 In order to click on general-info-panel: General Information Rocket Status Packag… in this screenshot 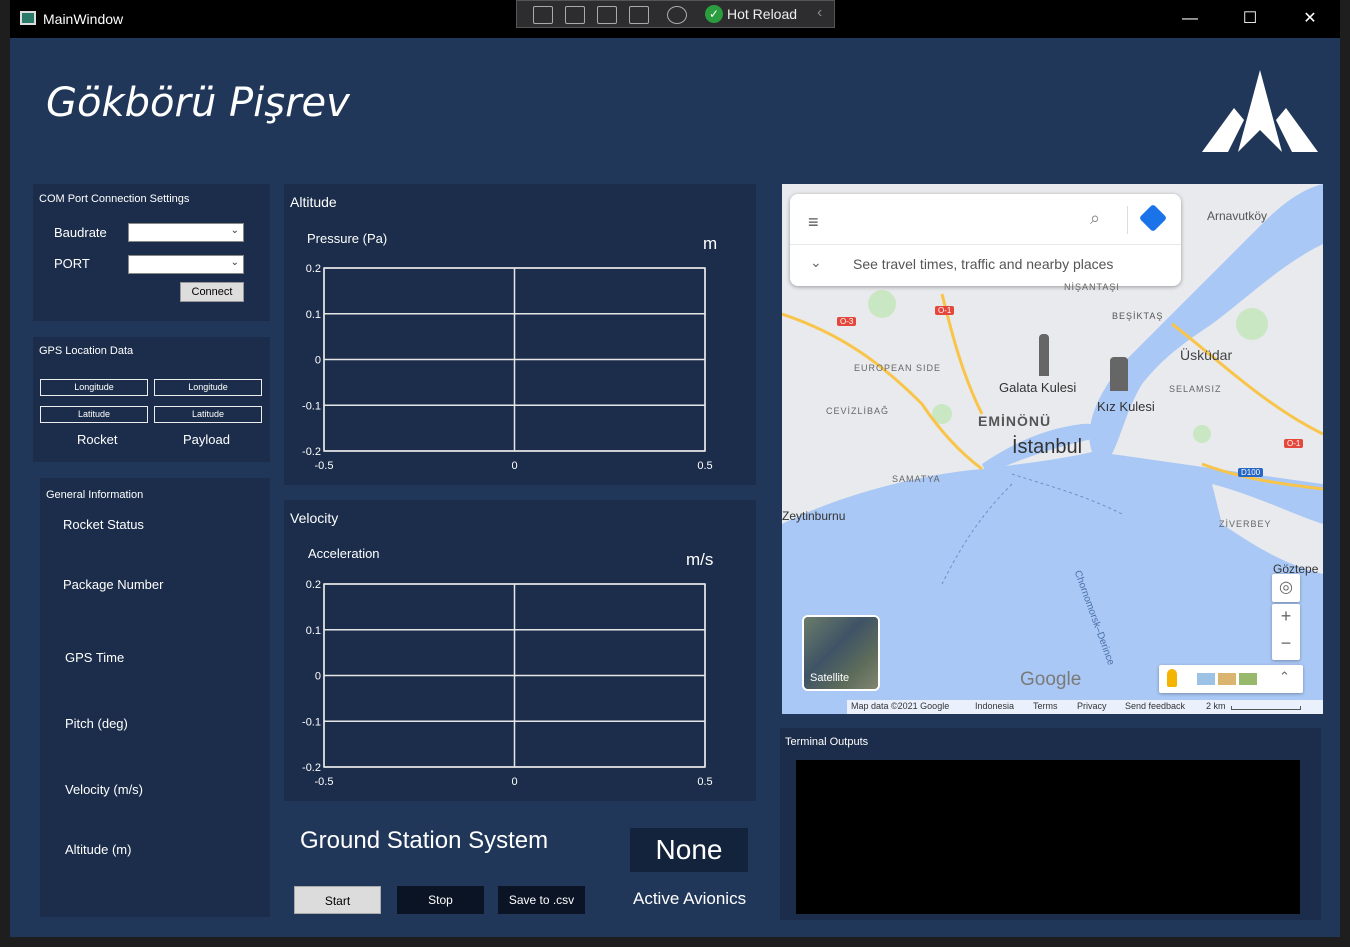, I will do `click(155, 697)`.